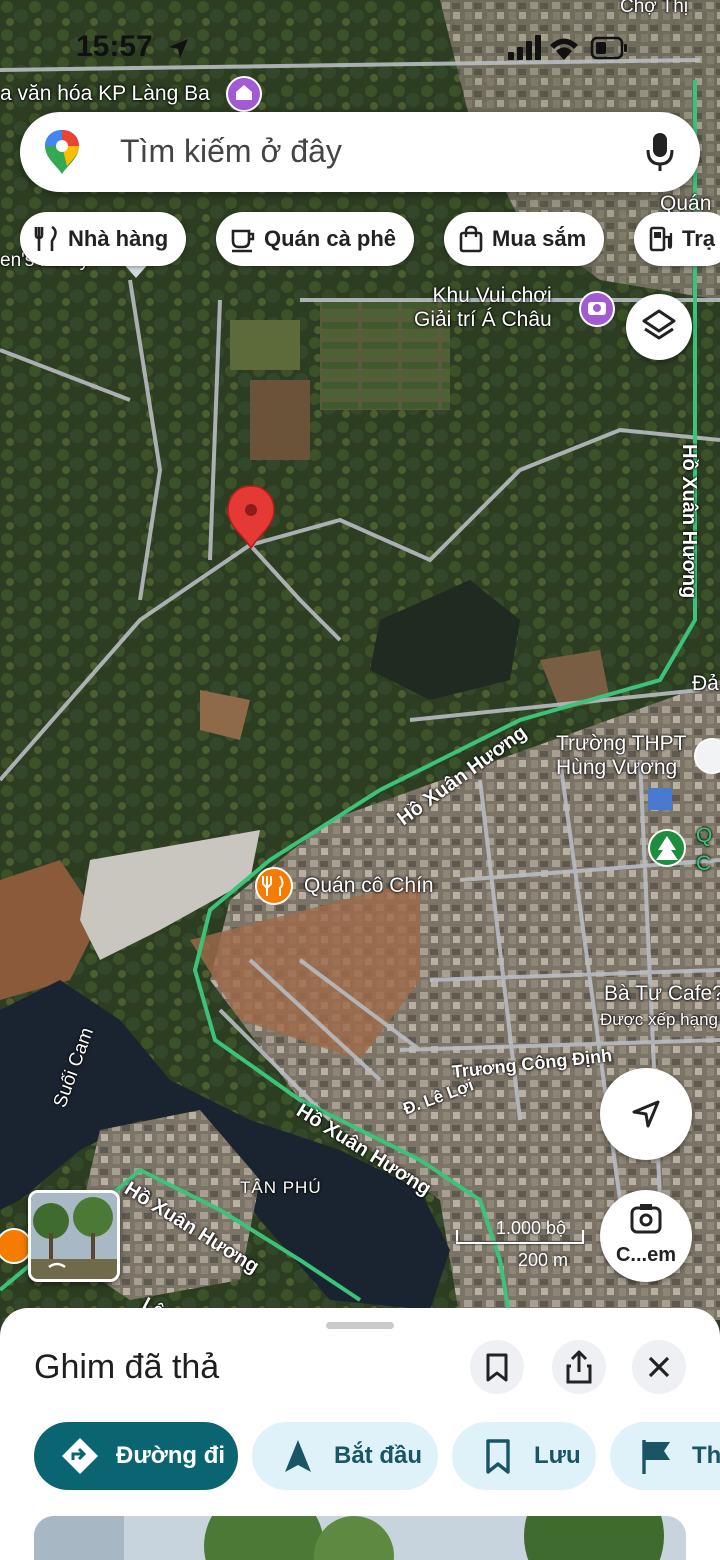 This screenshot has height=1560, width=720. I want to click on flag-label: Thê, so click(706, 1455).